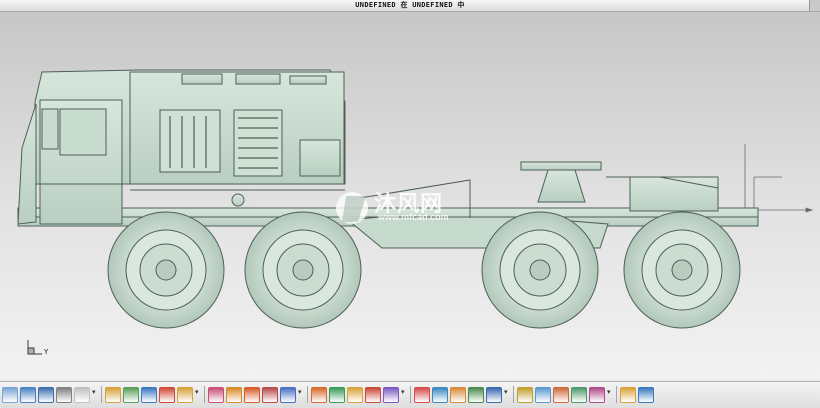 Image resolution: width=820 pixels, height=408 pixels. Describe the element at coordinates (234, 395) in the screenshot. I see `circle-icon` at that location.